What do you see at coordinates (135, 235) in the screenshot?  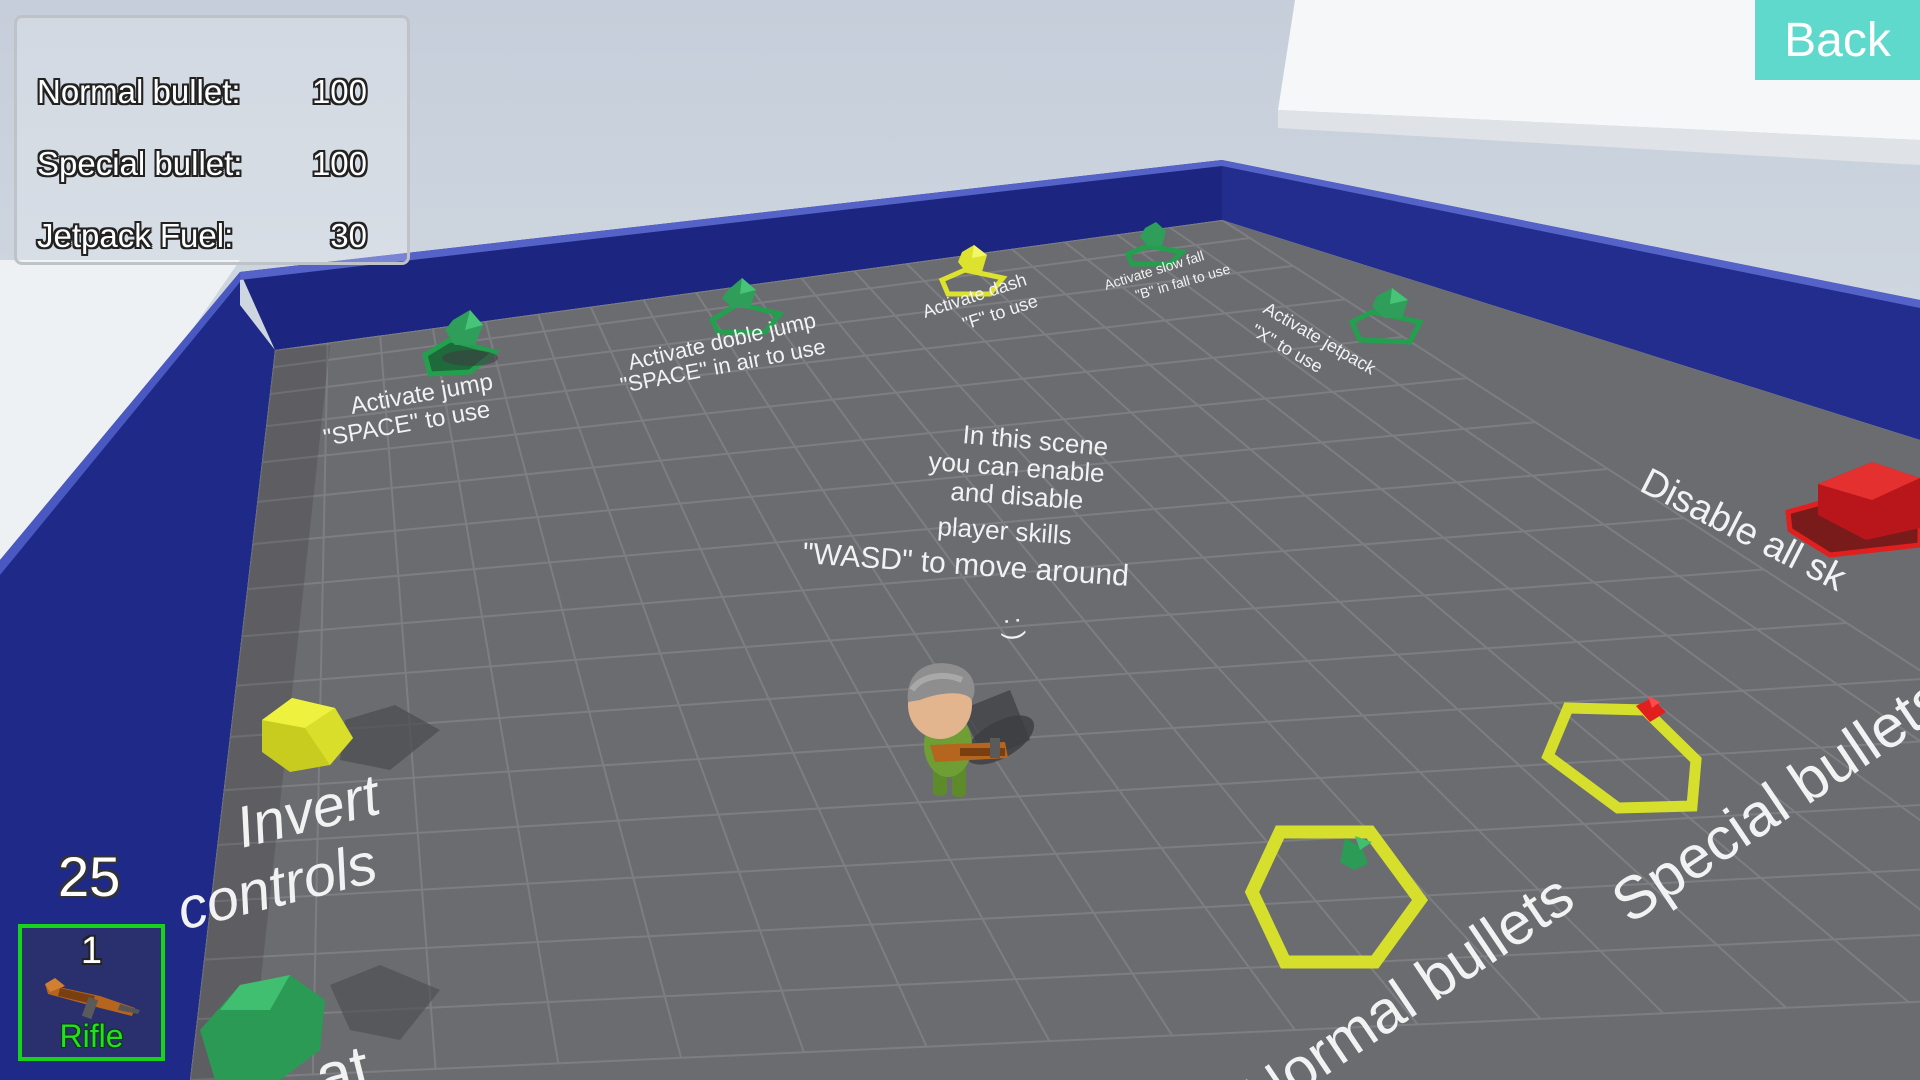 I see `jetpack-fuel-label: Jetpack Fuel:` at bounding box center [135, 235].